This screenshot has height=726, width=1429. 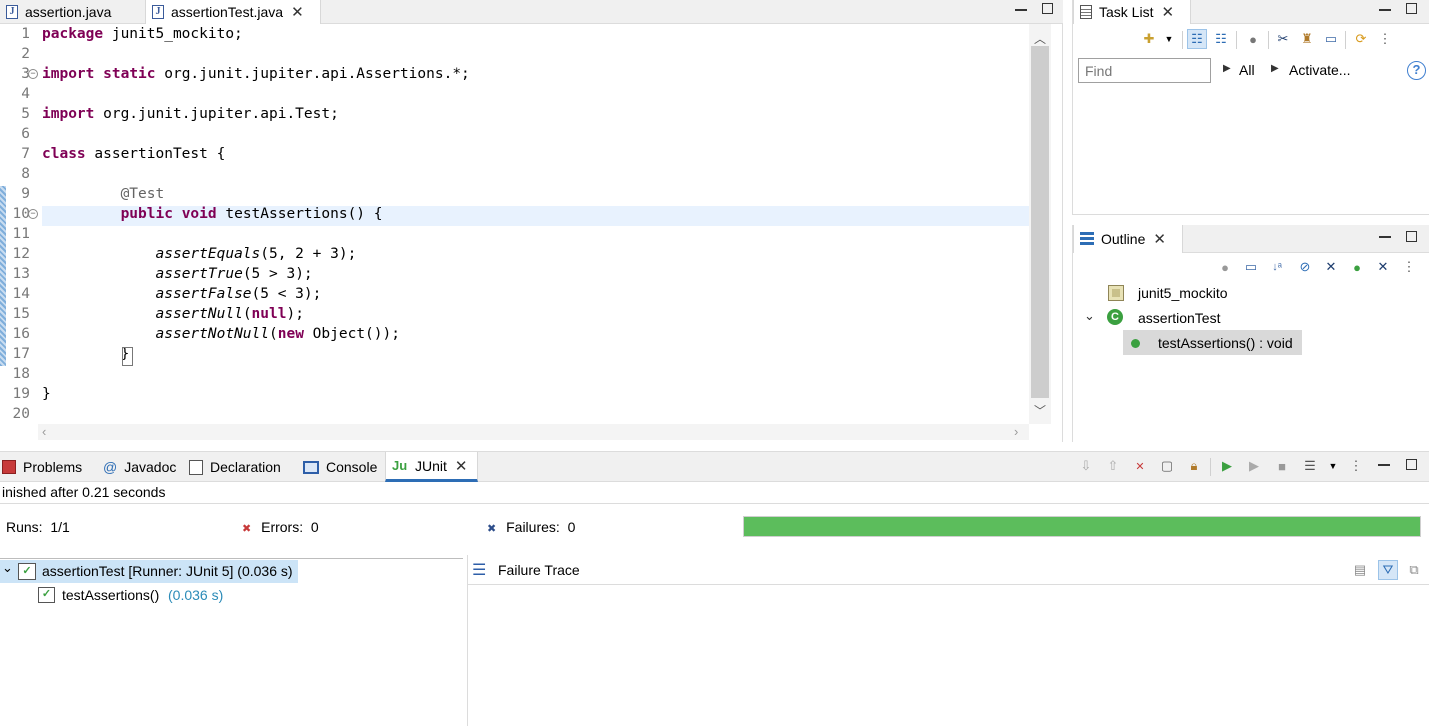 What do you see at coordinates (1126, 12) in the screenshot?
I see `tab-label: Task List` at bounding box center [1126, 12].